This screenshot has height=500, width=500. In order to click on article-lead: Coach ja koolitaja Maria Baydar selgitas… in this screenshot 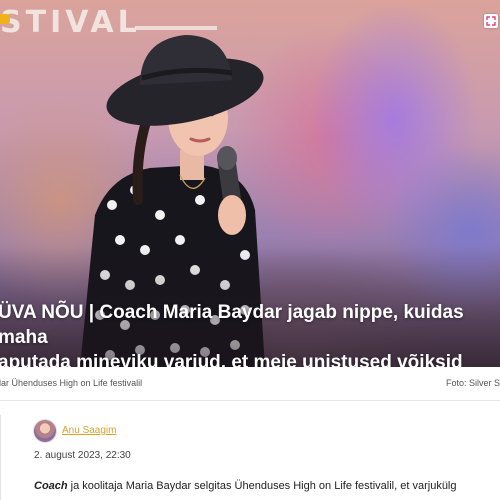, I will do `click(267, 486)`.